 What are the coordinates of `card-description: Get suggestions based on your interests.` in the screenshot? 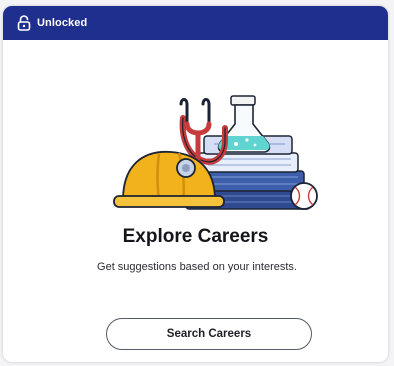 It's located at (197, 267).